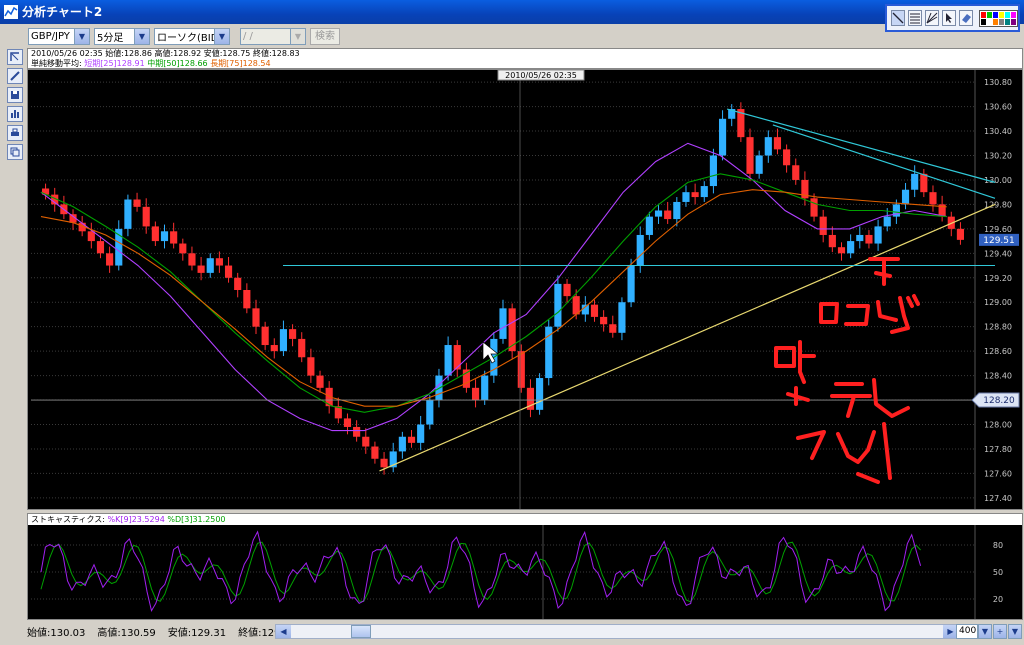 Image resolution: width=1024 pixels, height=645 pixels. Describe the element at coordinates (283, 631) in the screenshot. I see `scroll-left-icon: ◀` at that location.